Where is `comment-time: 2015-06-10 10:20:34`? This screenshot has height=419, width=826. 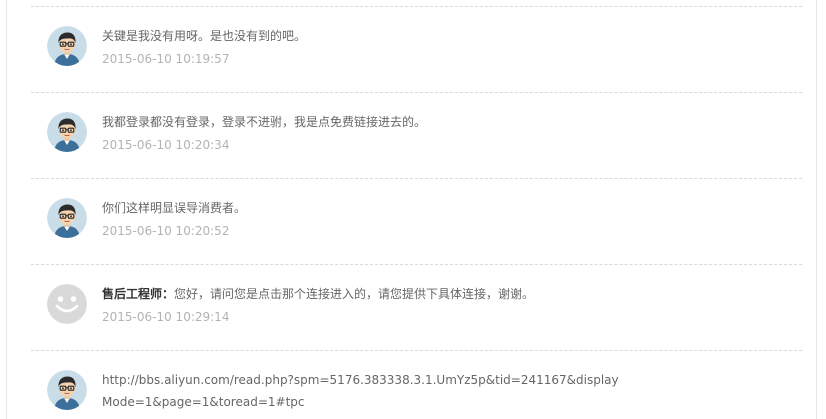 comment-time: 2015-06-10 10:20:34 is located at coordinates (166, 145).